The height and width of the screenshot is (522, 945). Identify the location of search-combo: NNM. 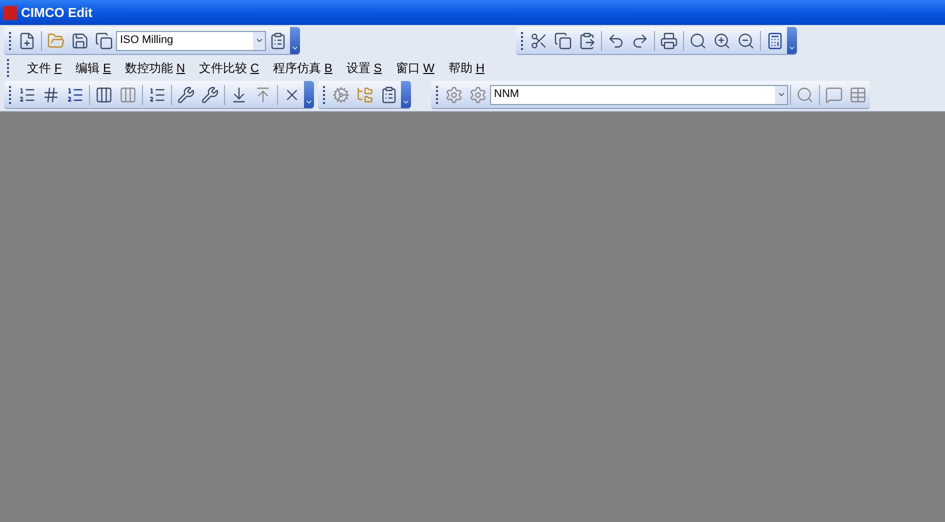
(639, 94).